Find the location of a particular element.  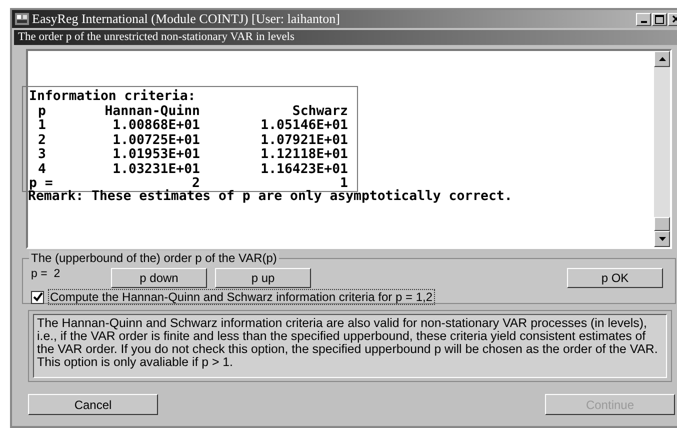

maximize-icon is located at coordinates (659, 19).